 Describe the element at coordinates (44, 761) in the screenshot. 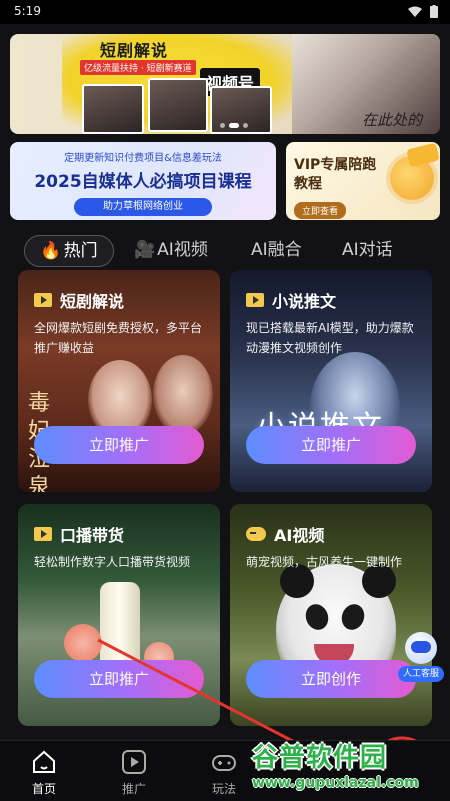

I see `home-icon` at that location.